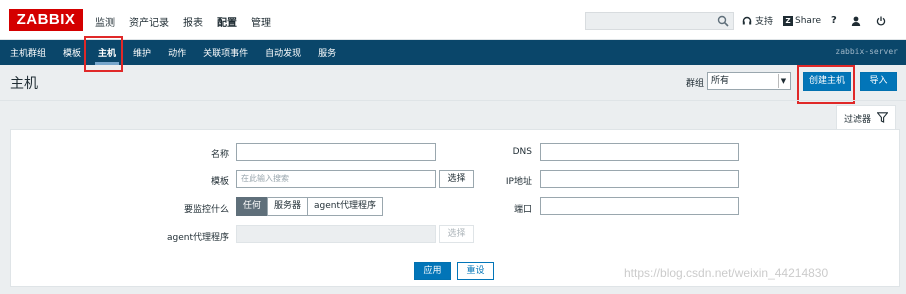  I want to click on user-profile-link, so click(857, 21).